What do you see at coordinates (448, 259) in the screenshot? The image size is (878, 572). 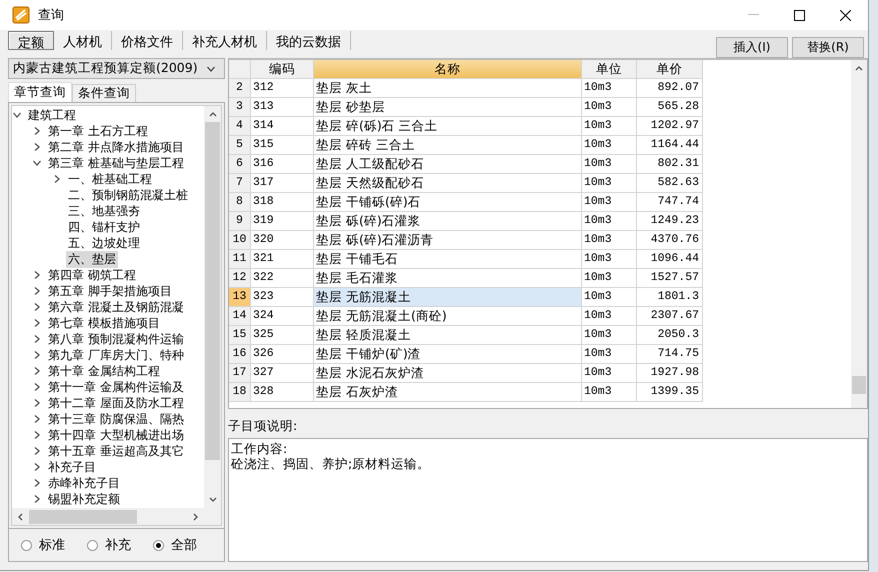 I see `table-cell: 垫层 干铺毛石` at bounding box center [448, 259].